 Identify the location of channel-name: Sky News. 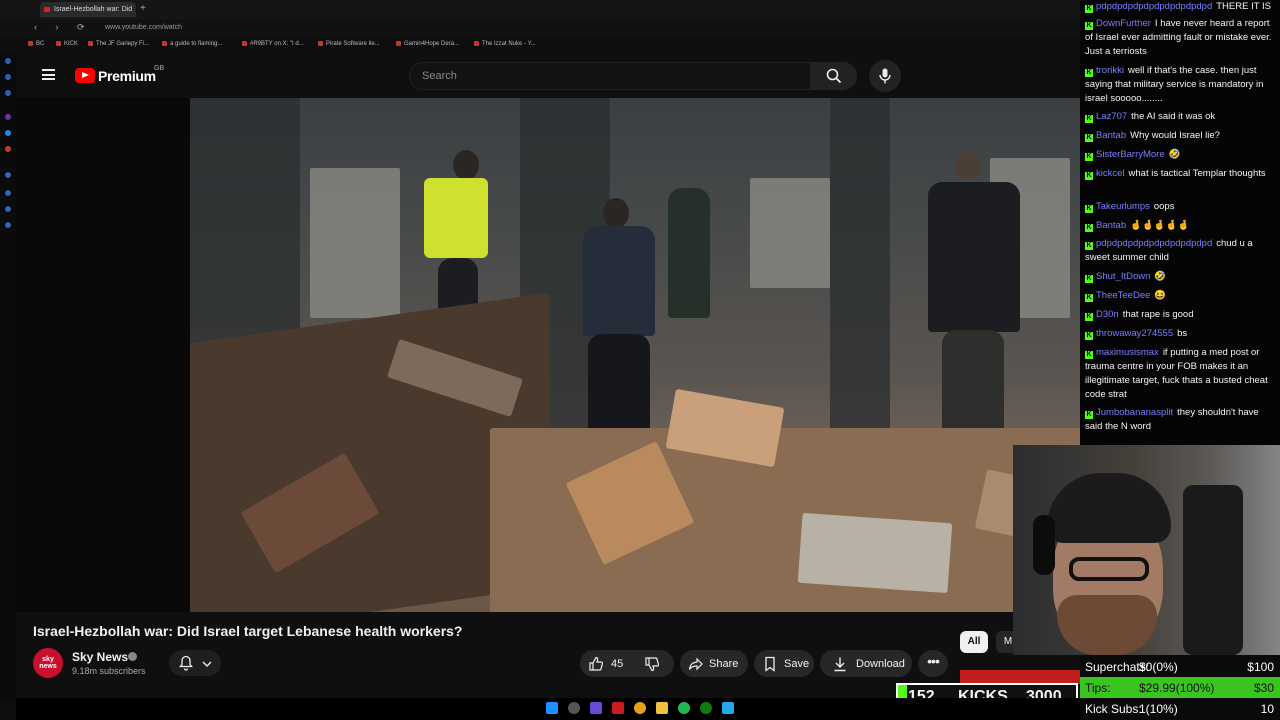
(100, 657).